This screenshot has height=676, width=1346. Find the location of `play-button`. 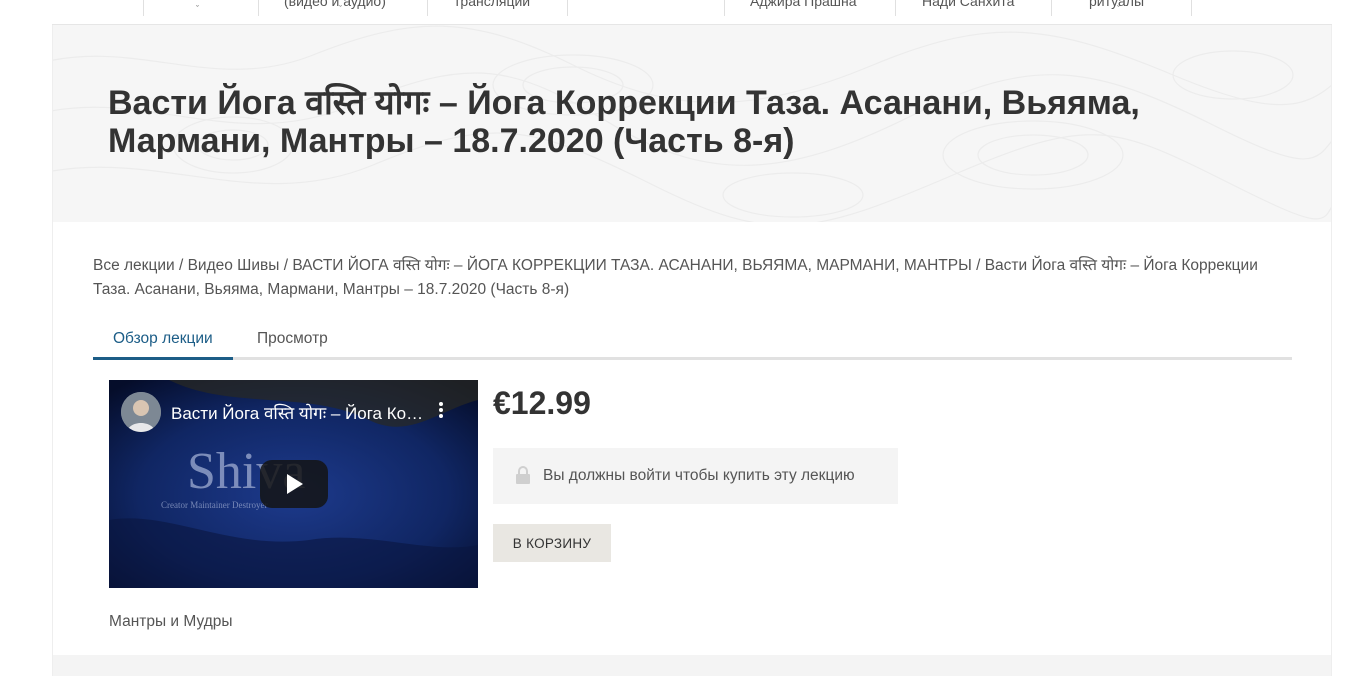

play-button is located at coordinates (294, 484).